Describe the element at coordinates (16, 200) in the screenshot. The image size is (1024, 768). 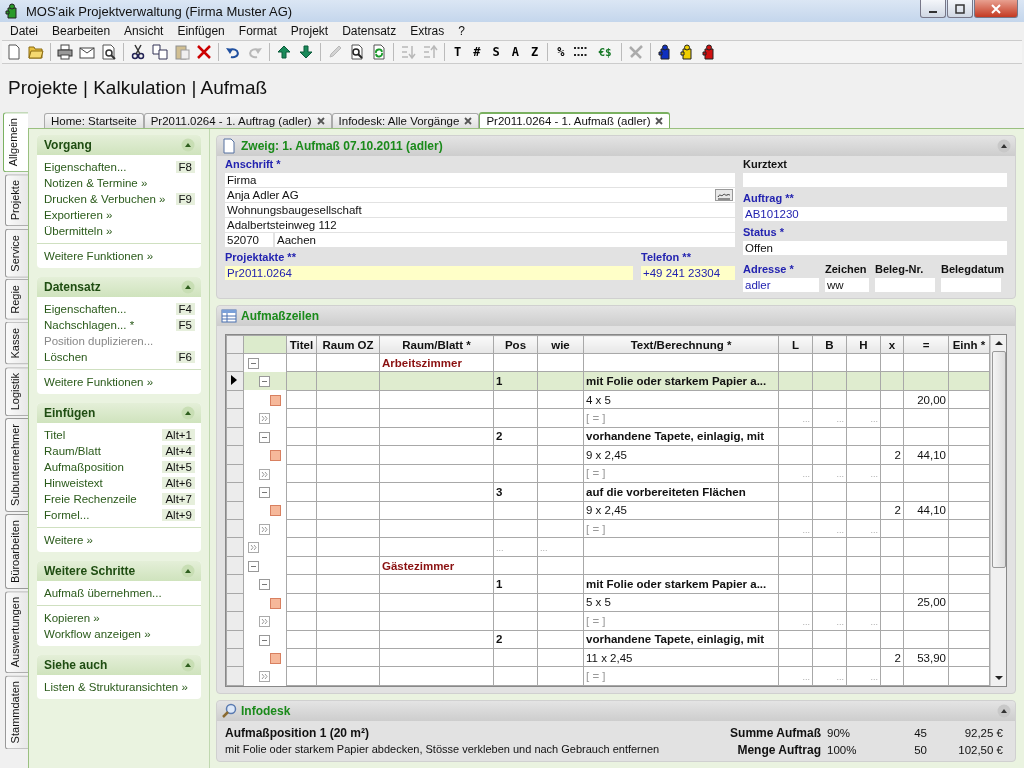
I see `side-tab: Projekte` at that location.